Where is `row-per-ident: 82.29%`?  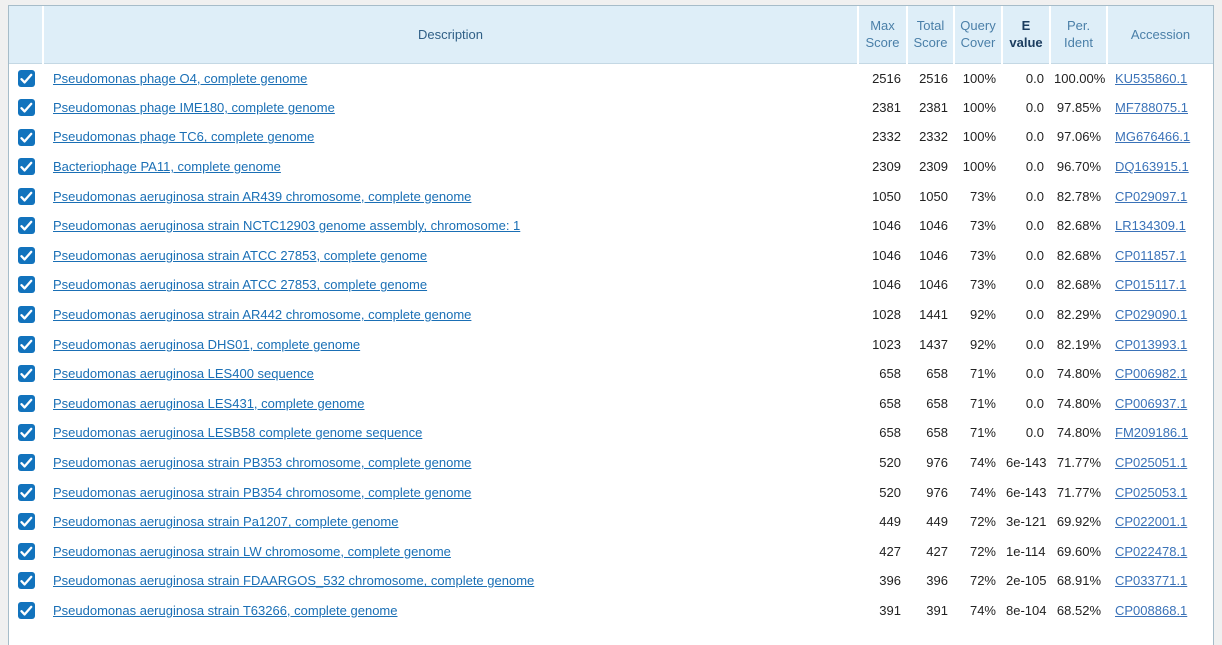 row-per-ident: 82.29% is located at coordinates (1078, 314).